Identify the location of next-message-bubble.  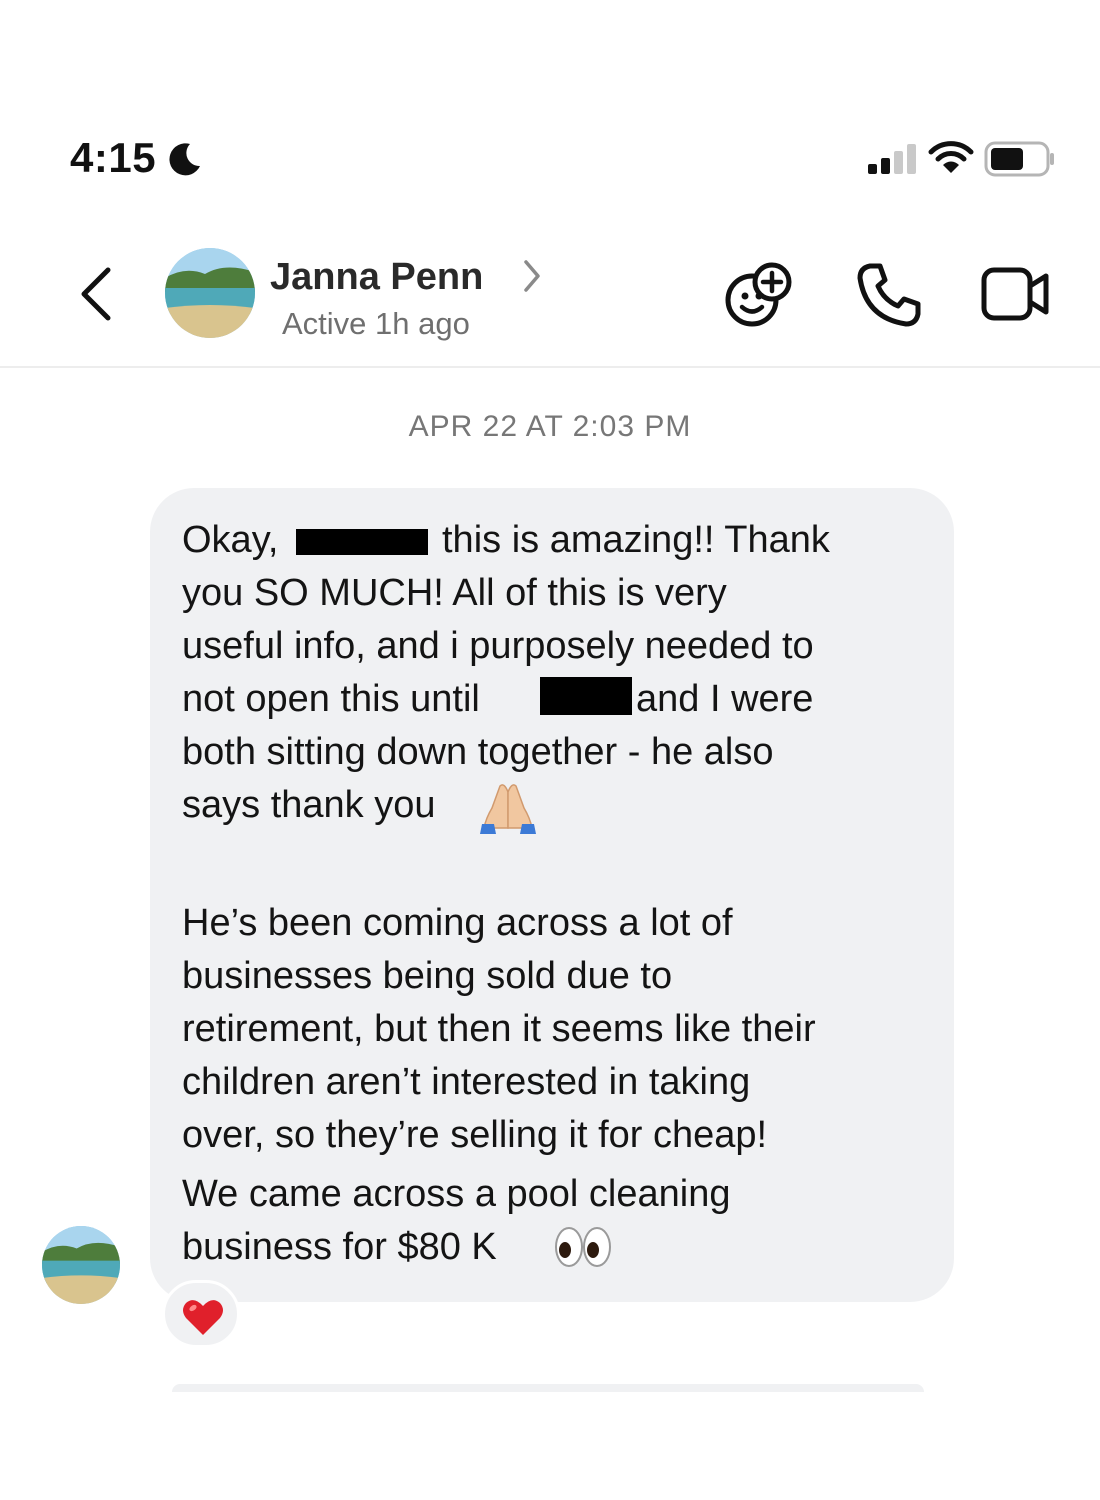
(548, 1388).